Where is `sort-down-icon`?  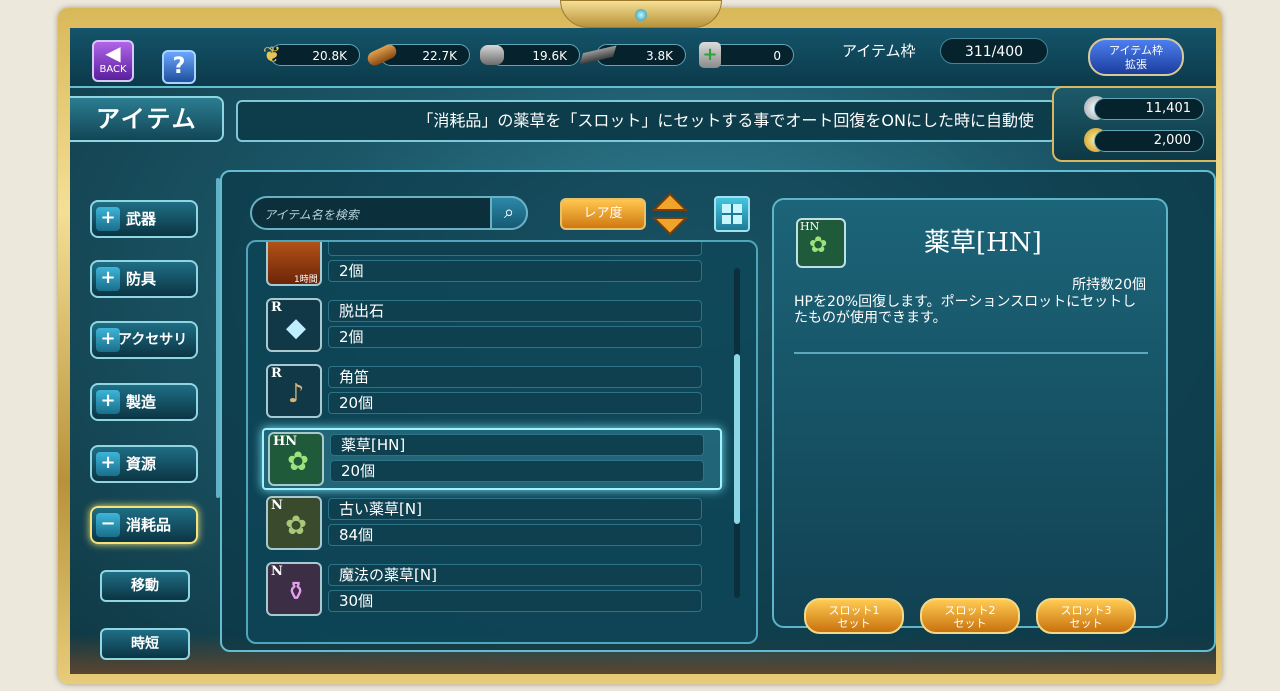 sort-down-icon is located at coordinates (670, 226).